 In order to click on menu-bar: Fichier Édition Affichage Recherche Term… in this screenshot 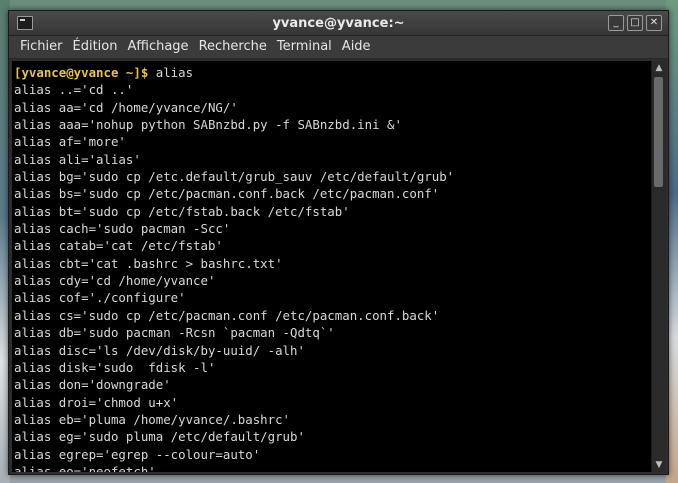, I will do `click(338, 47)`.